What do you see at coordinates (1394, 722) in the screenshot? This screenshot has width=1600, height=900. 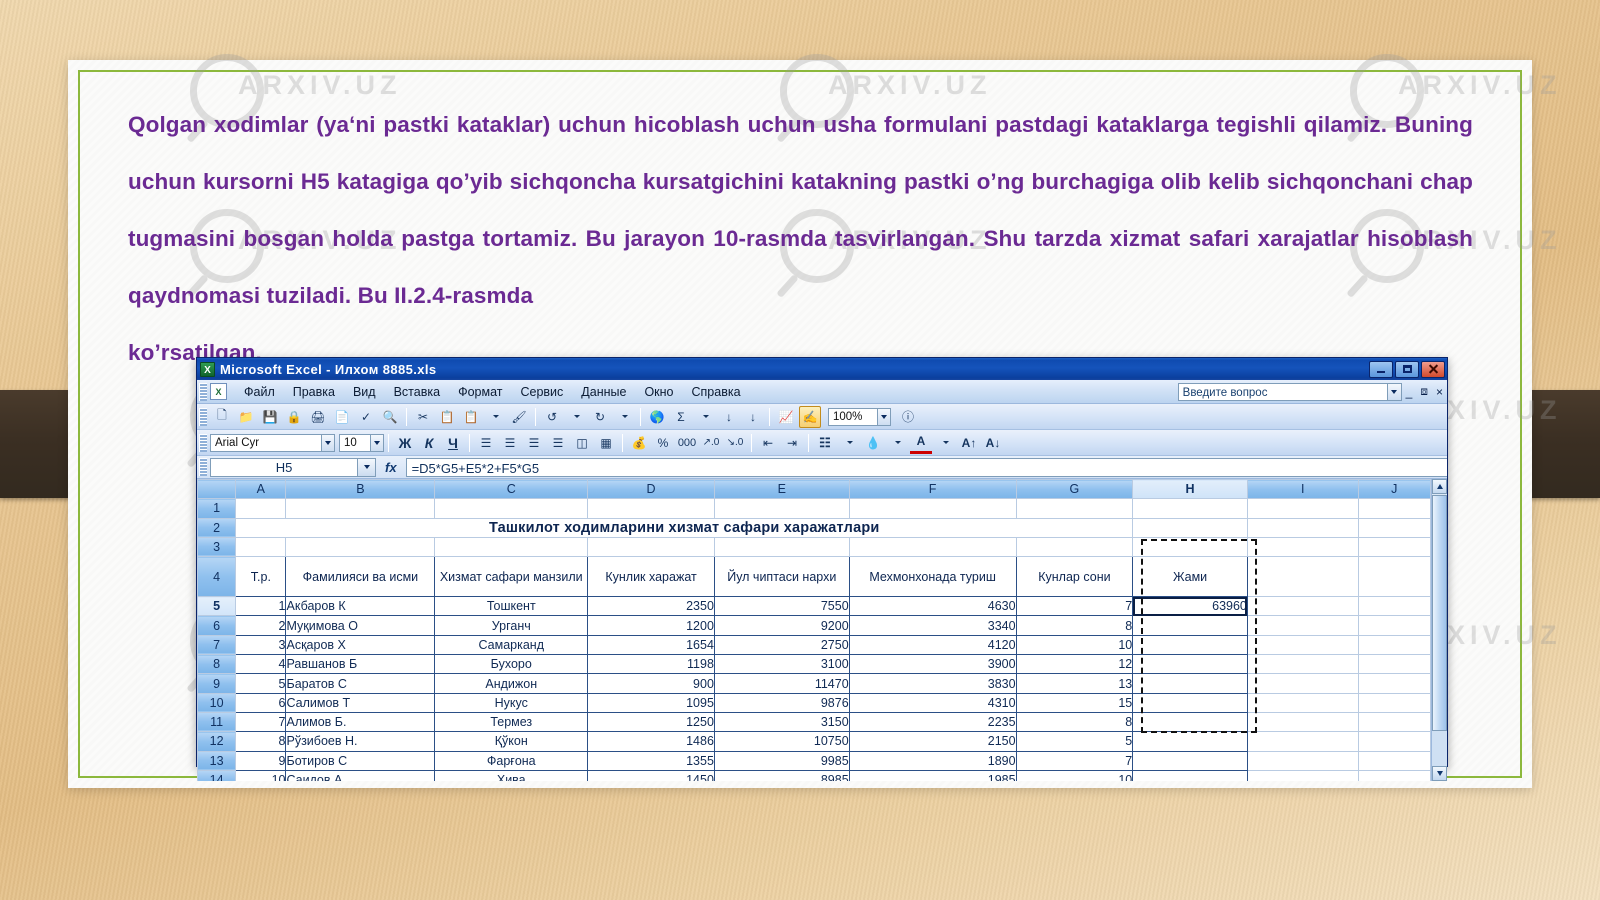 I see `cell-j11` at bounding box center [1394, 722].